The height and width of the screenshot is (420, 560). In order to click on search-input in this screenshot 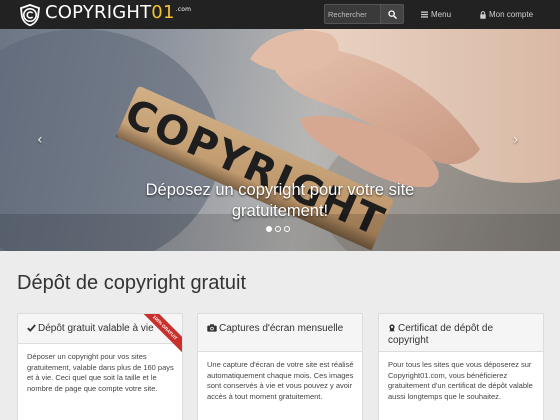, I will do `click(352, 14)`.